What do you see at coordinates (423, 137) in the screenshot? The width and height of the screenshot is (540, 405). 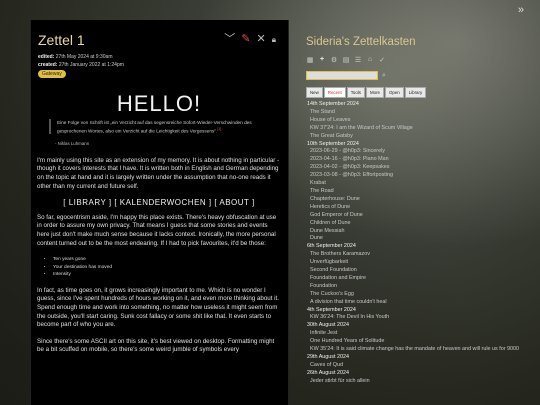 I see `recent-item-link: The Great Gatsby` at bounding box center [423, 137].